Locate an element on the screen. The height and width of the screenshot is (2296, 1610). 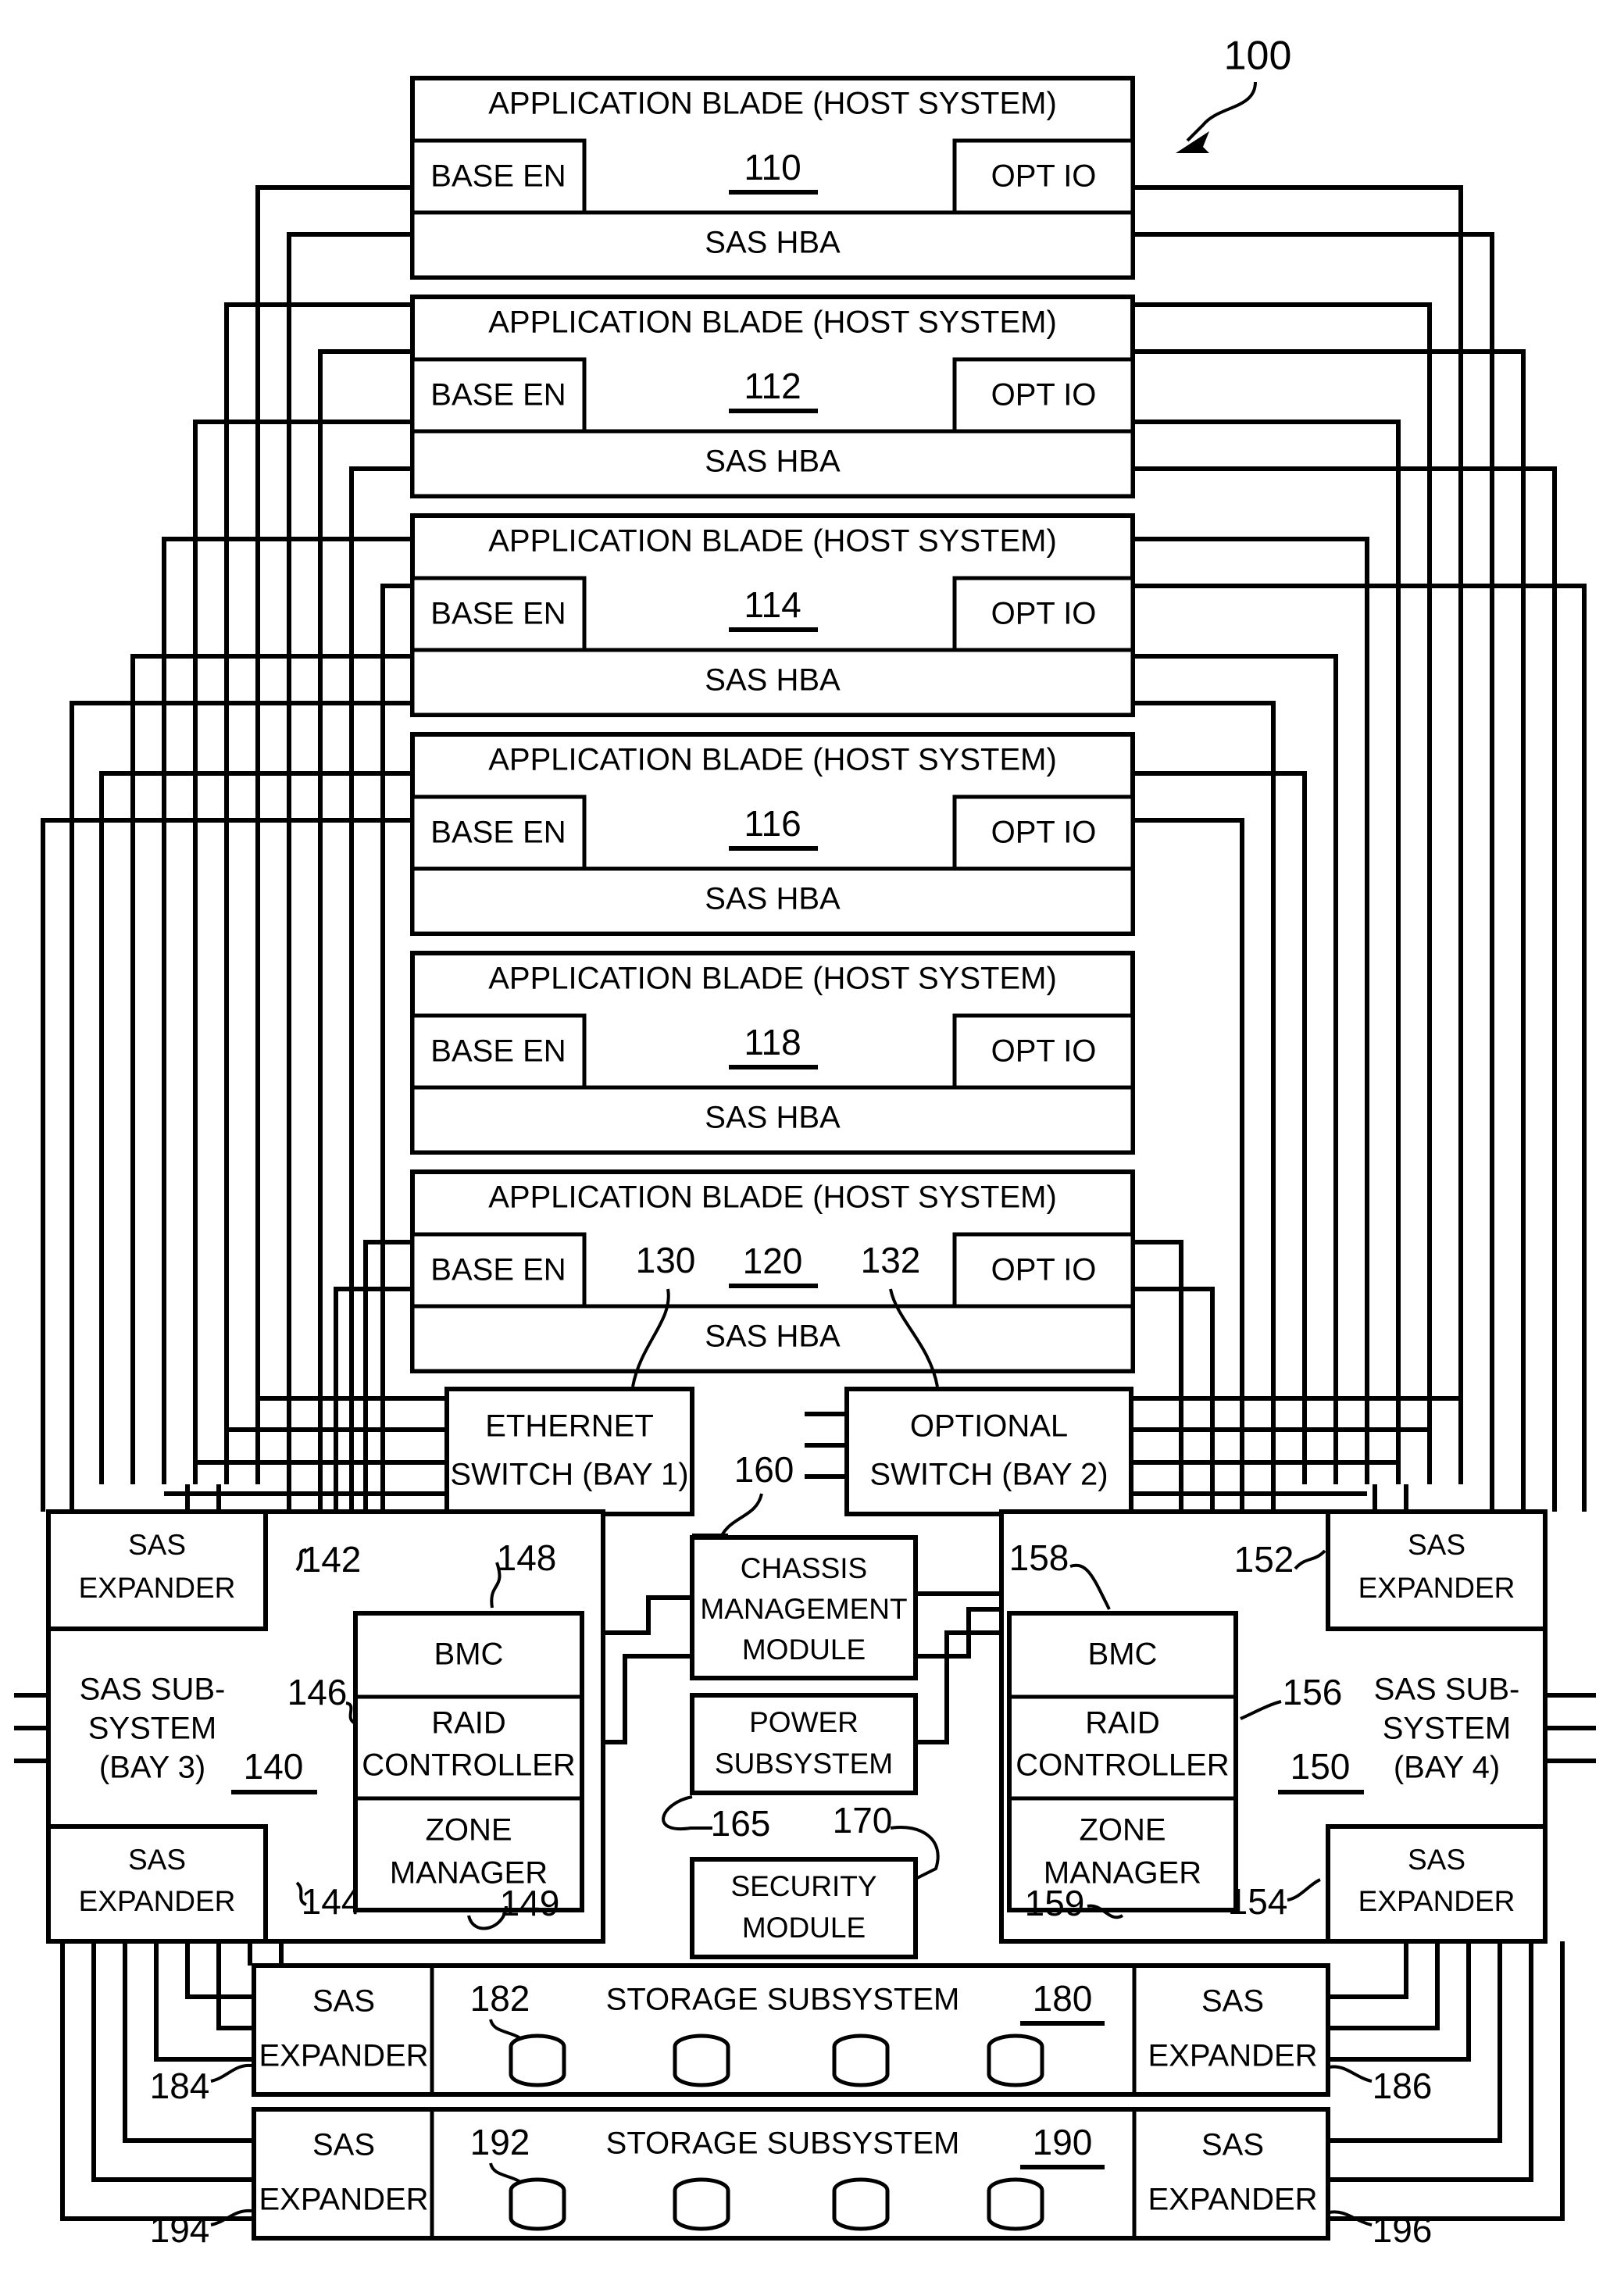
storage-180-expander-right-ref: 186 is located at coordinates (1381, 2085).